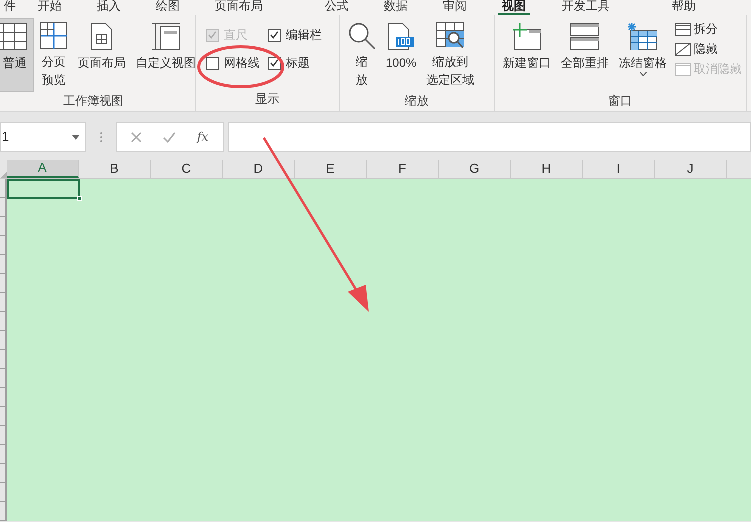 This screenshot has width=751, height=522. I want to click on column-header: E, so click(331, 169).